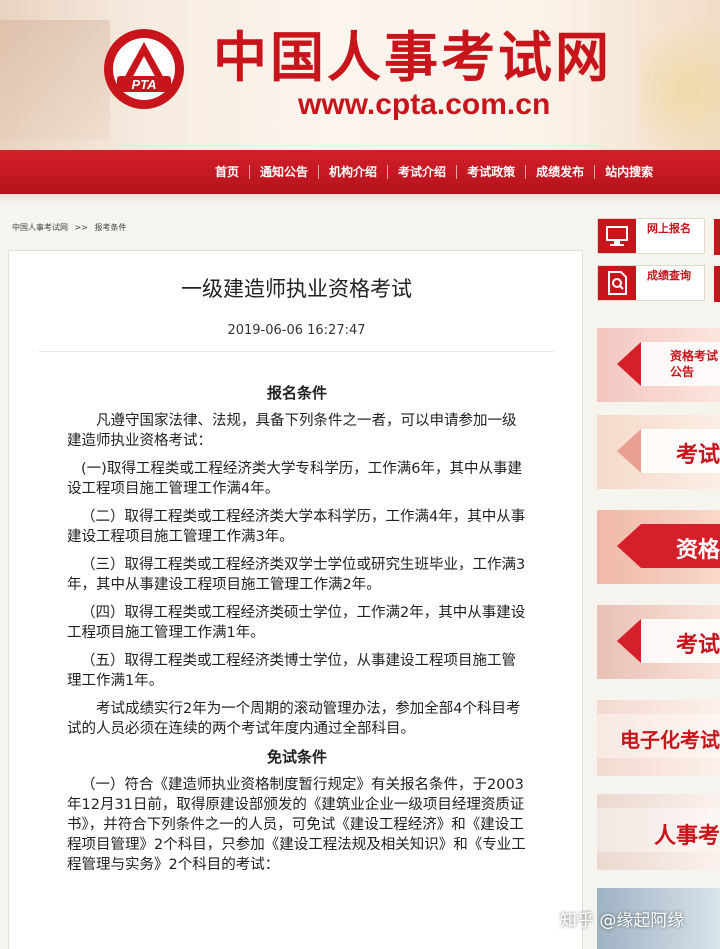 The height and width of the screenshot is (949, 720). Describe the element at coordinates (669, 228) in the screenshot. I see `online-register-label: 网上报名` at that location.